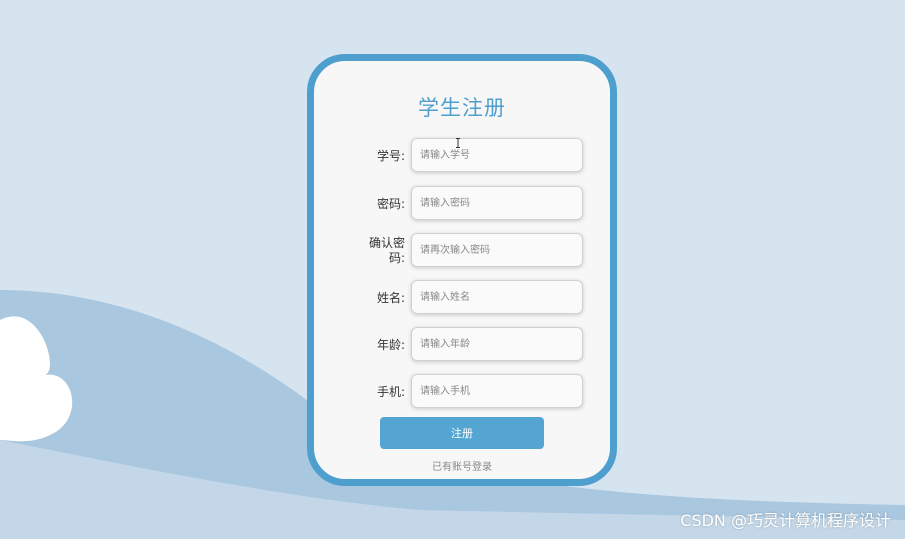  I want to click on student-id-label: 学号:, so click(390, 155).